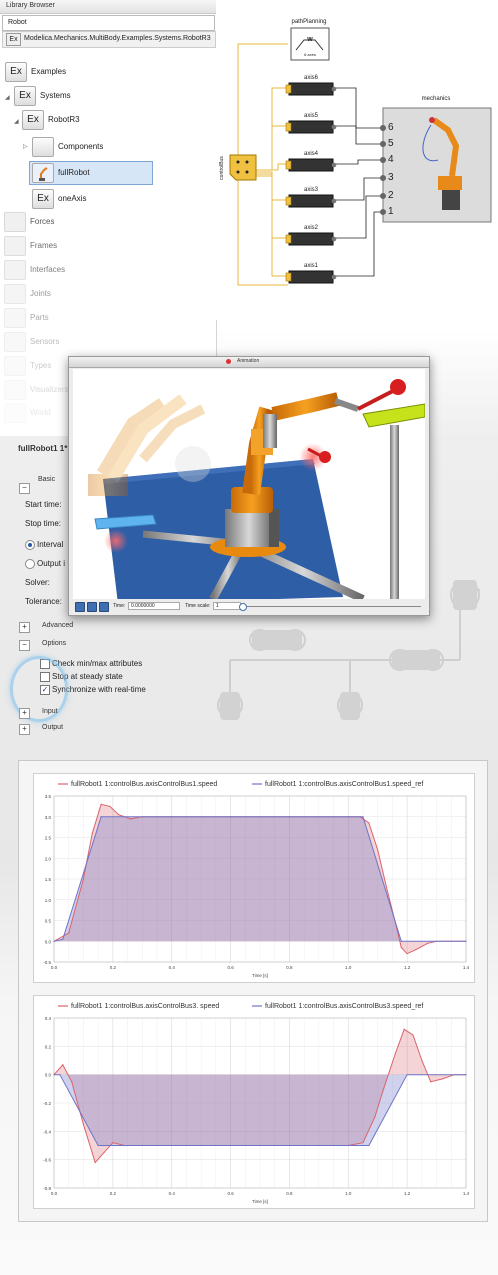 This screenshot has height=1275, width=498. Describe the element at coordinates (30, 545) in the screenshot. I see `interval-radio` at that location.